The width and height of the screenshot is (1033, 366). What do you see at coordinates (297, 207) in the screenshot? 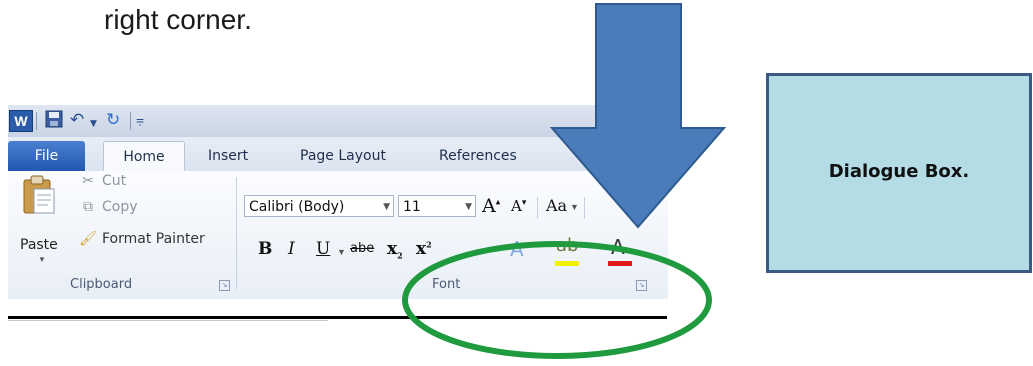
I see `font-name-value: Calibri (Body)` at bounding box center [297, 207].